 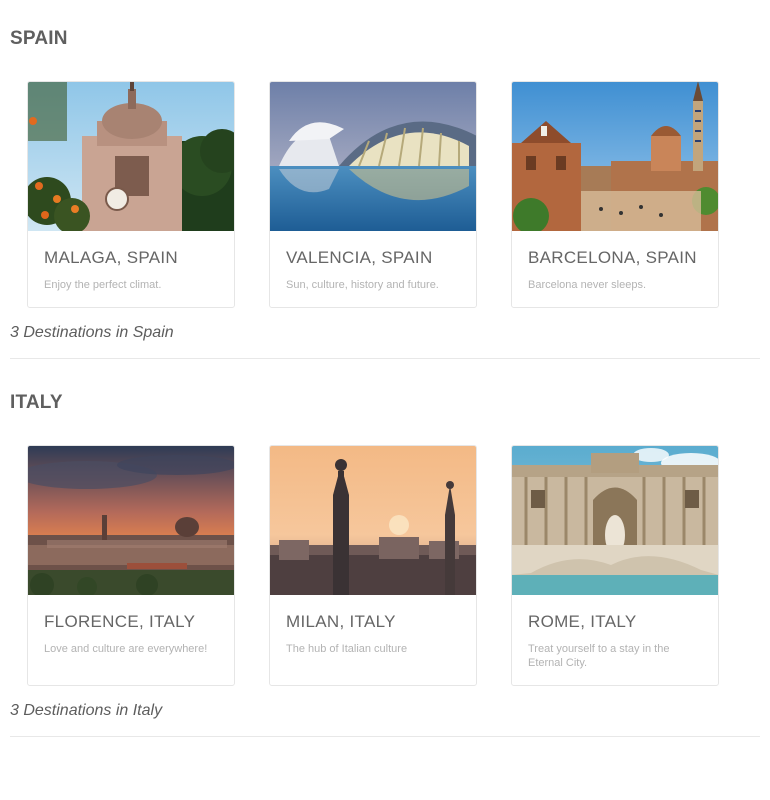 What do you see at coordinates (131, 156) in the screenshot?
I see `malaga-photo` at bounding box center [131, 156].